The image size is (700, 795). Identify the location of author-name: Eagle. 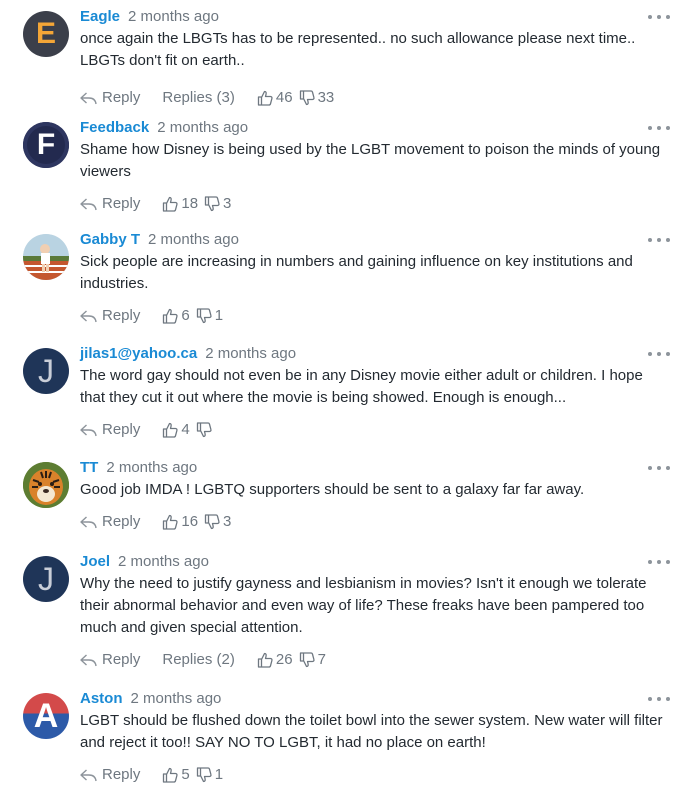
(100, 16).